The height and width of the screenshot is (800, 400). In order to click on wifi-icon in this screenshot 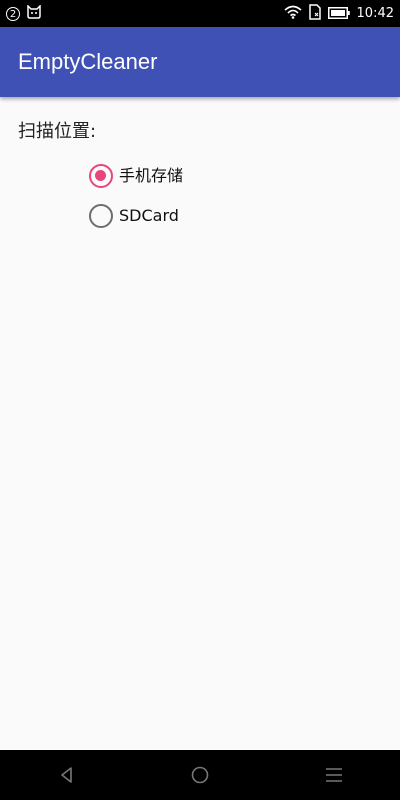, I will do `click(293, 13)`.